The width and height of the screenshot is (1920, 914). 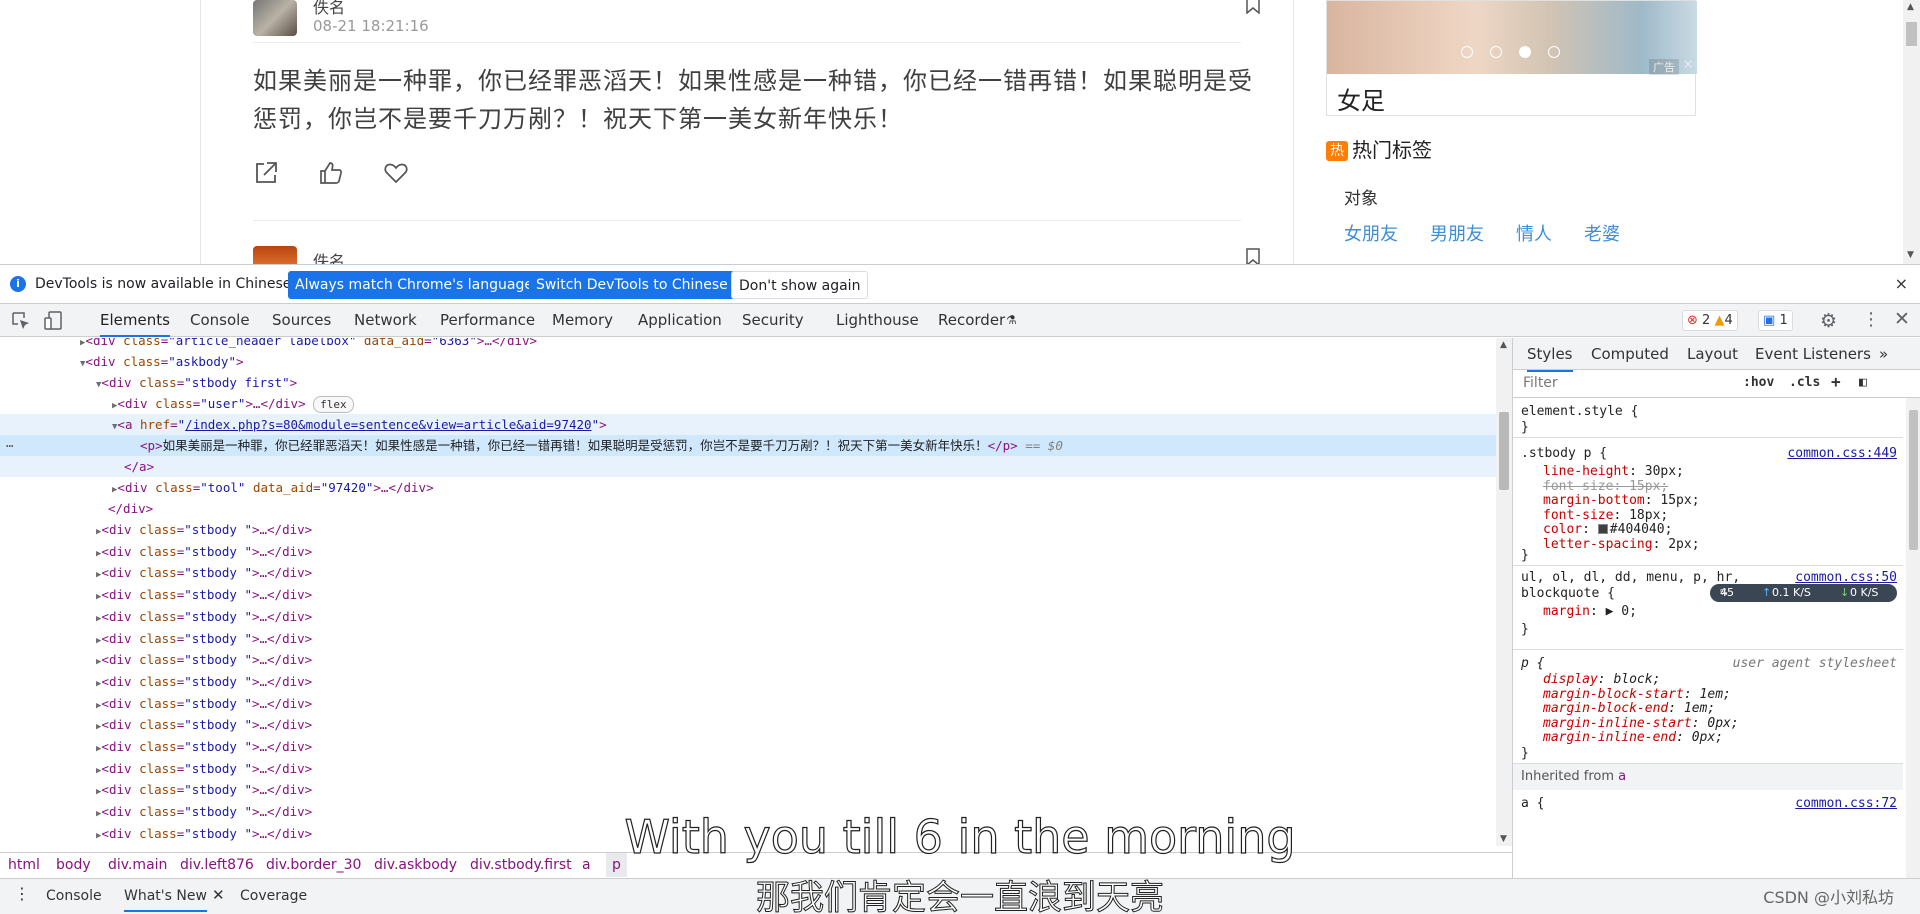 What do you see at coordinates (1836, 381) in the screenshot?
I see `new-rule-icon: +` at bounding box center [1836, 381].